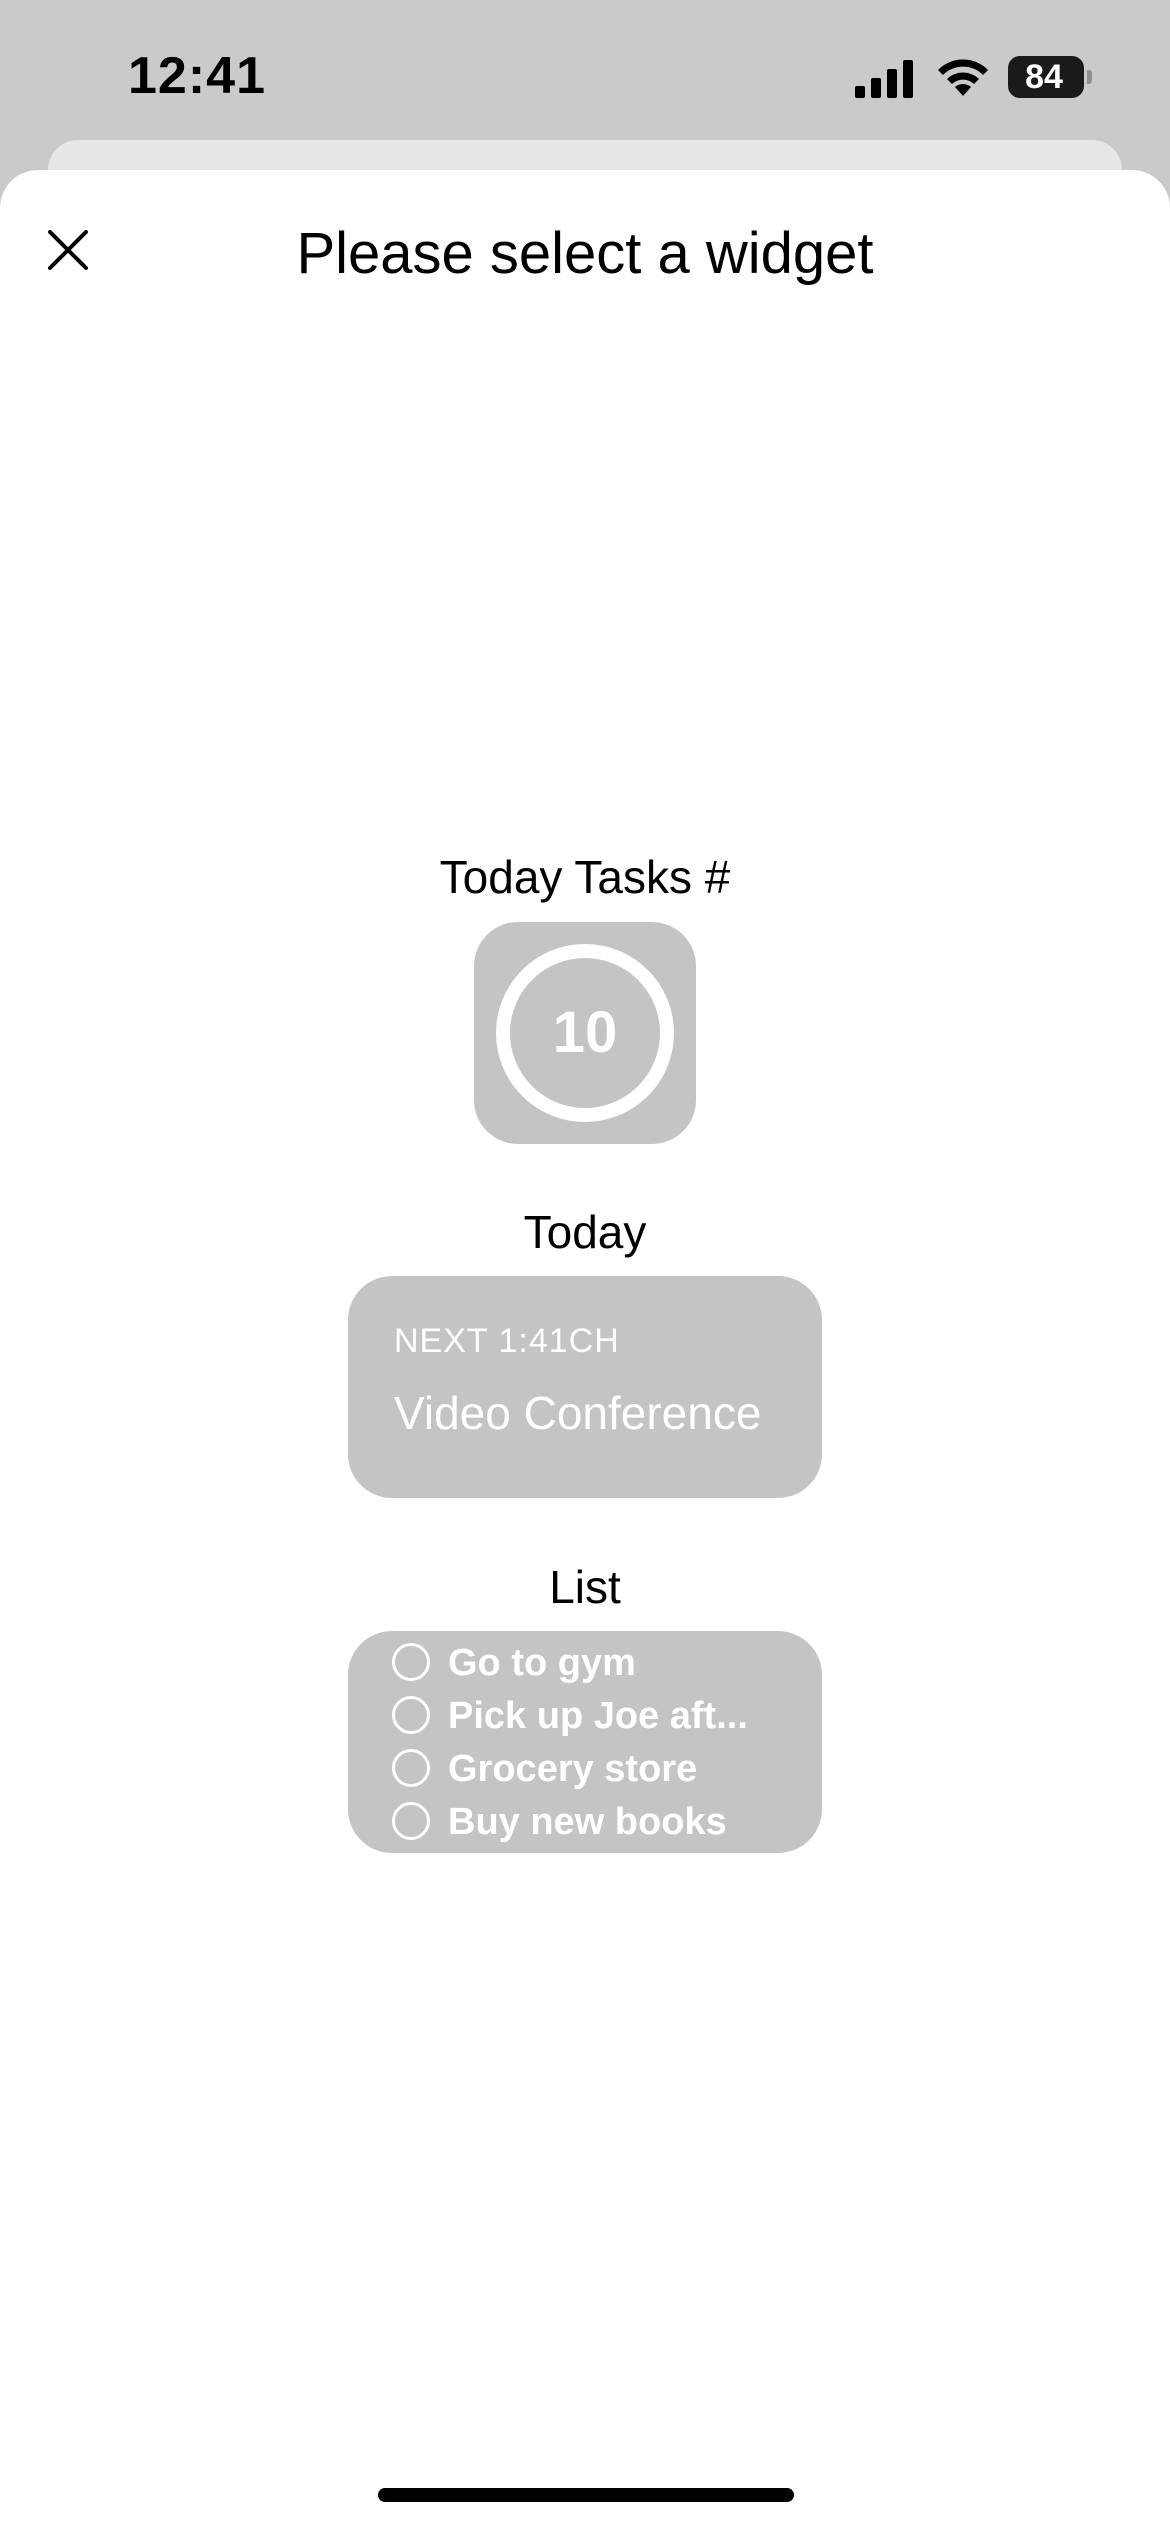  I want to click on home-indicator, so click(586, 2495).